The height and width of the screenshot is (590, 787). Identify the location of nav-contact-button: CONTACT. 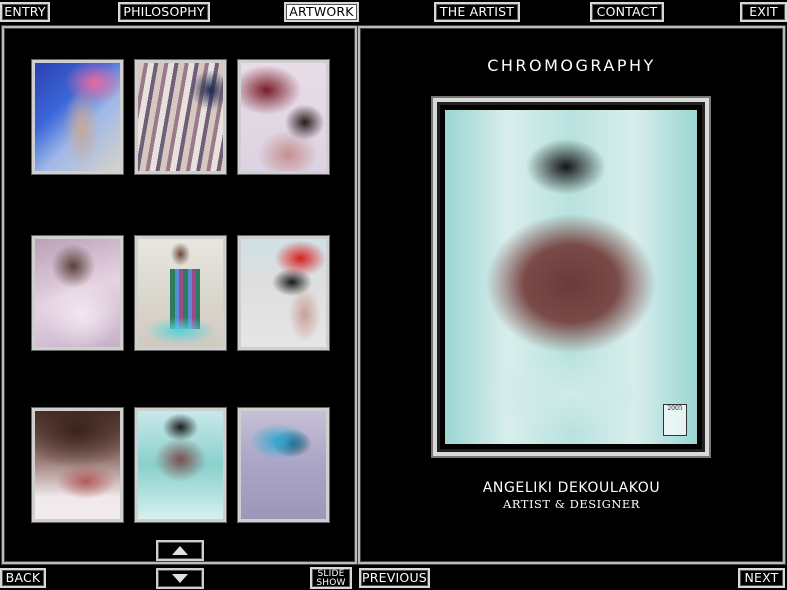
(627, 12).